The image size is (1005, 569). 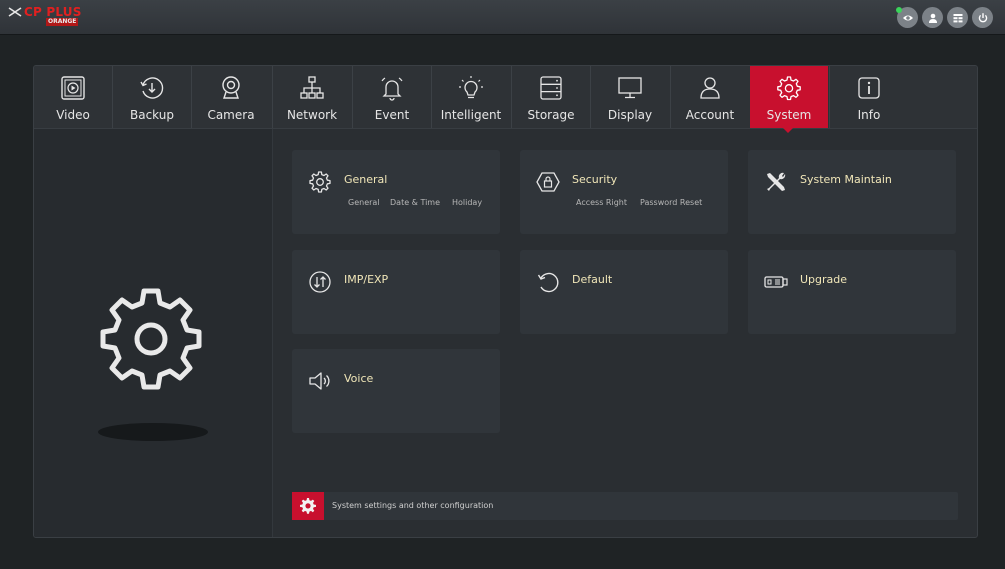 What do you see at coordinates (73, 88) in the screenshot?
I see `video-icon` at bounding box center [73, 88].